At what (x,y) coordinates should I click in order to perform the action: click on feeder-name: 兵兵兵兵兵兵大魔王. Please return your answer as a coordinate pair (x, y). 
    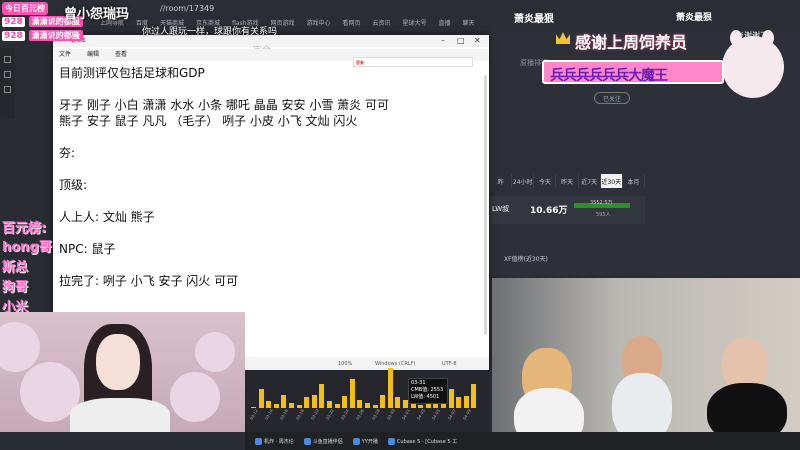
    Looking at the image, I should click on (609, 76).